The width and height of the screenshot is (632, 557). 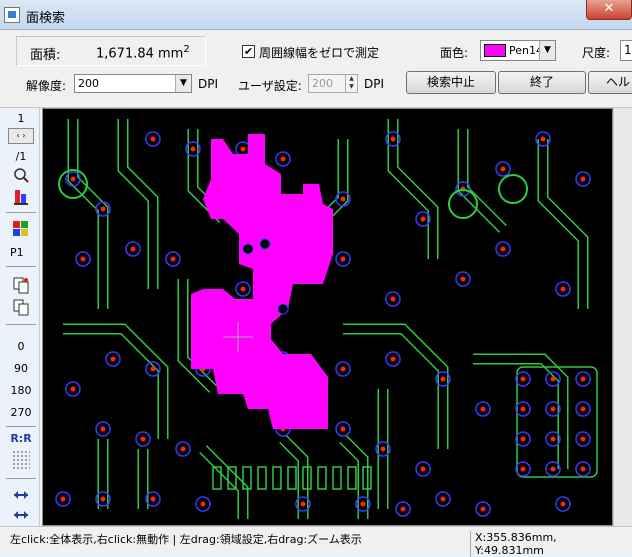 What do you see at coordinates (21, 495) in the screenshot?
I see `fit-width-icon` at bounding box center [21, 495].